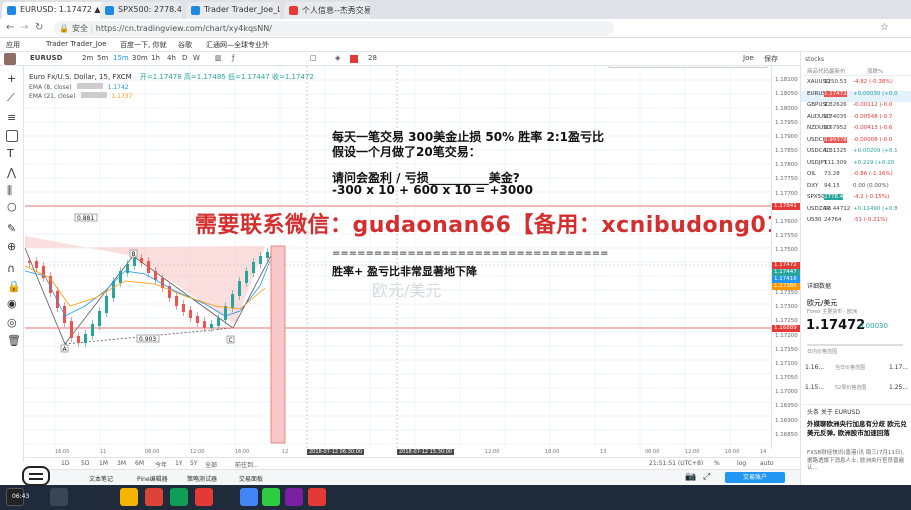 The height and width of the screenshot is (510, 911). I want to click on ema2-legend: EMA (21, close) 1.1737, so click(80, 96).